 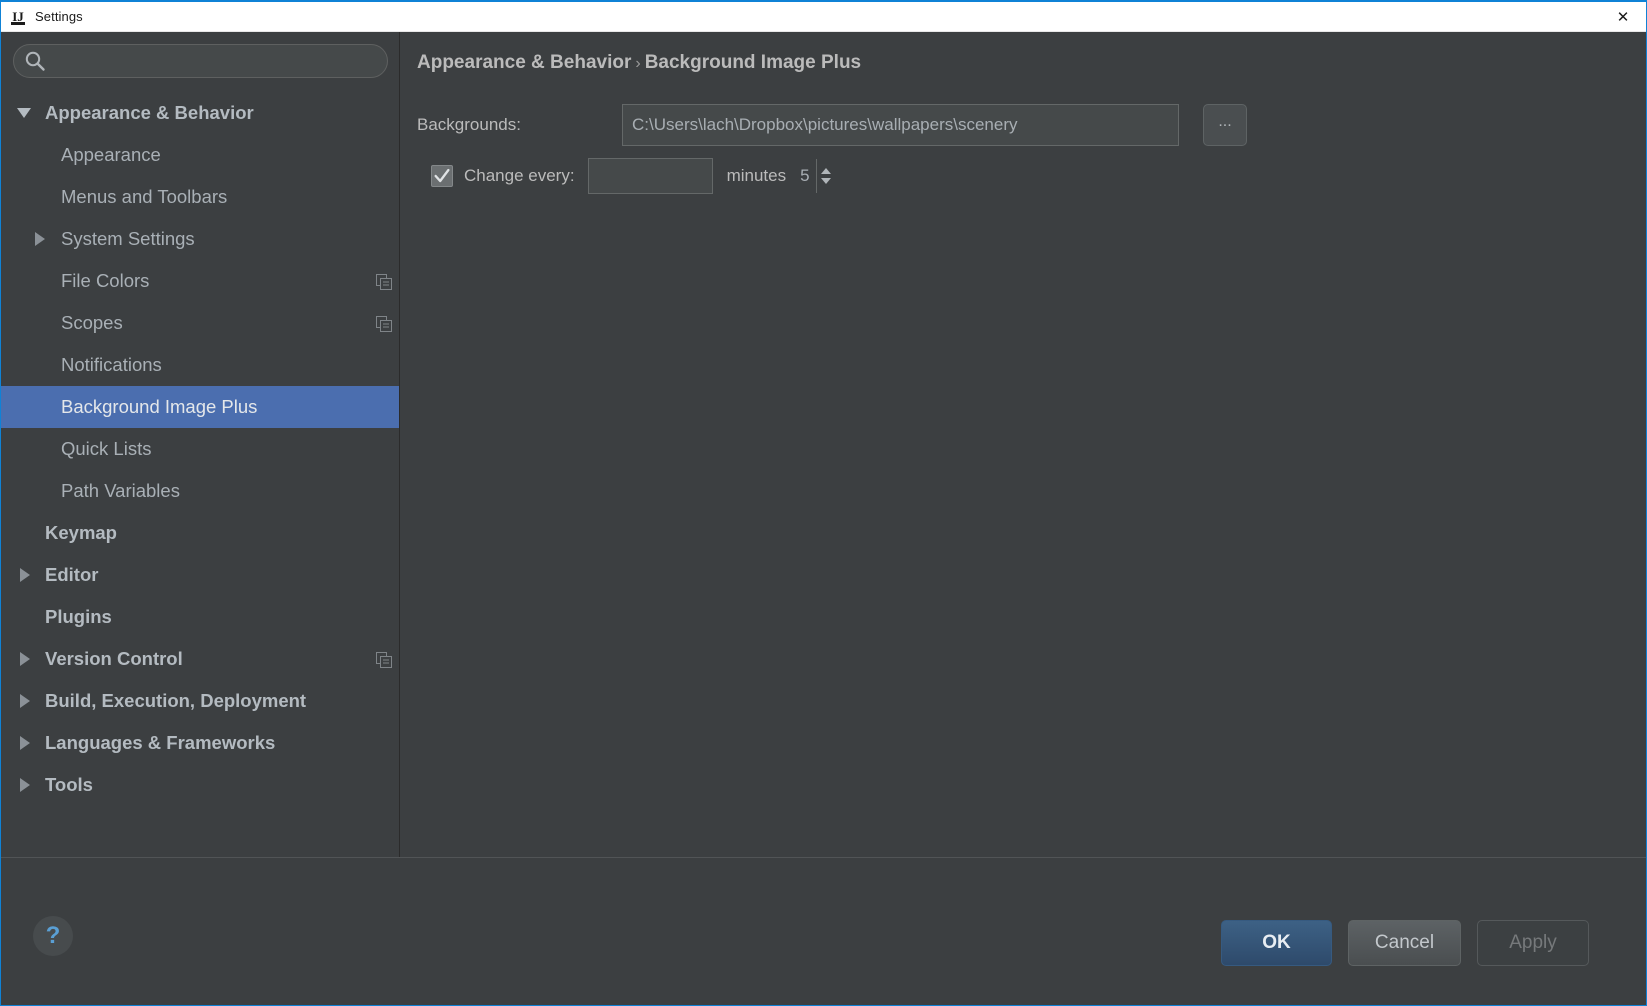 I want to click on sidebar-item-label: Path Variables, so click(x=120, y=490).